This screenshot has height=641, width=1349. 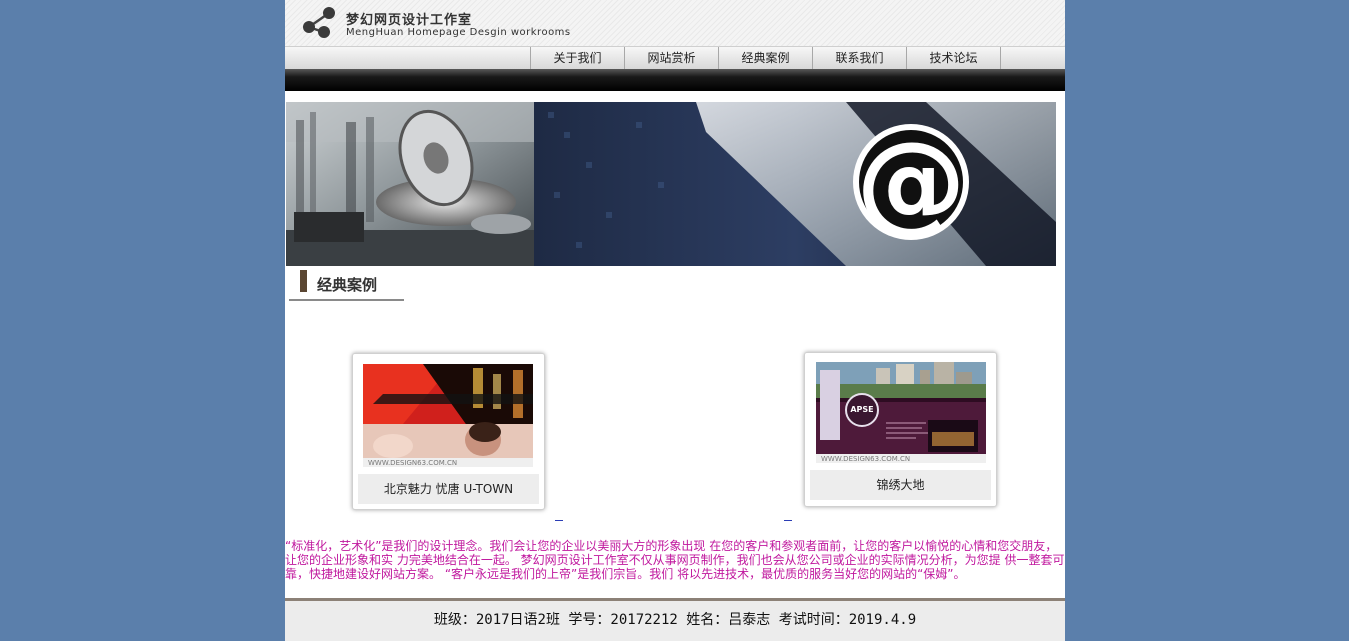 I want to click on case-thumbnail: APSE WWW.DESIGN63.COM.CN, so click(x=901, y=412).